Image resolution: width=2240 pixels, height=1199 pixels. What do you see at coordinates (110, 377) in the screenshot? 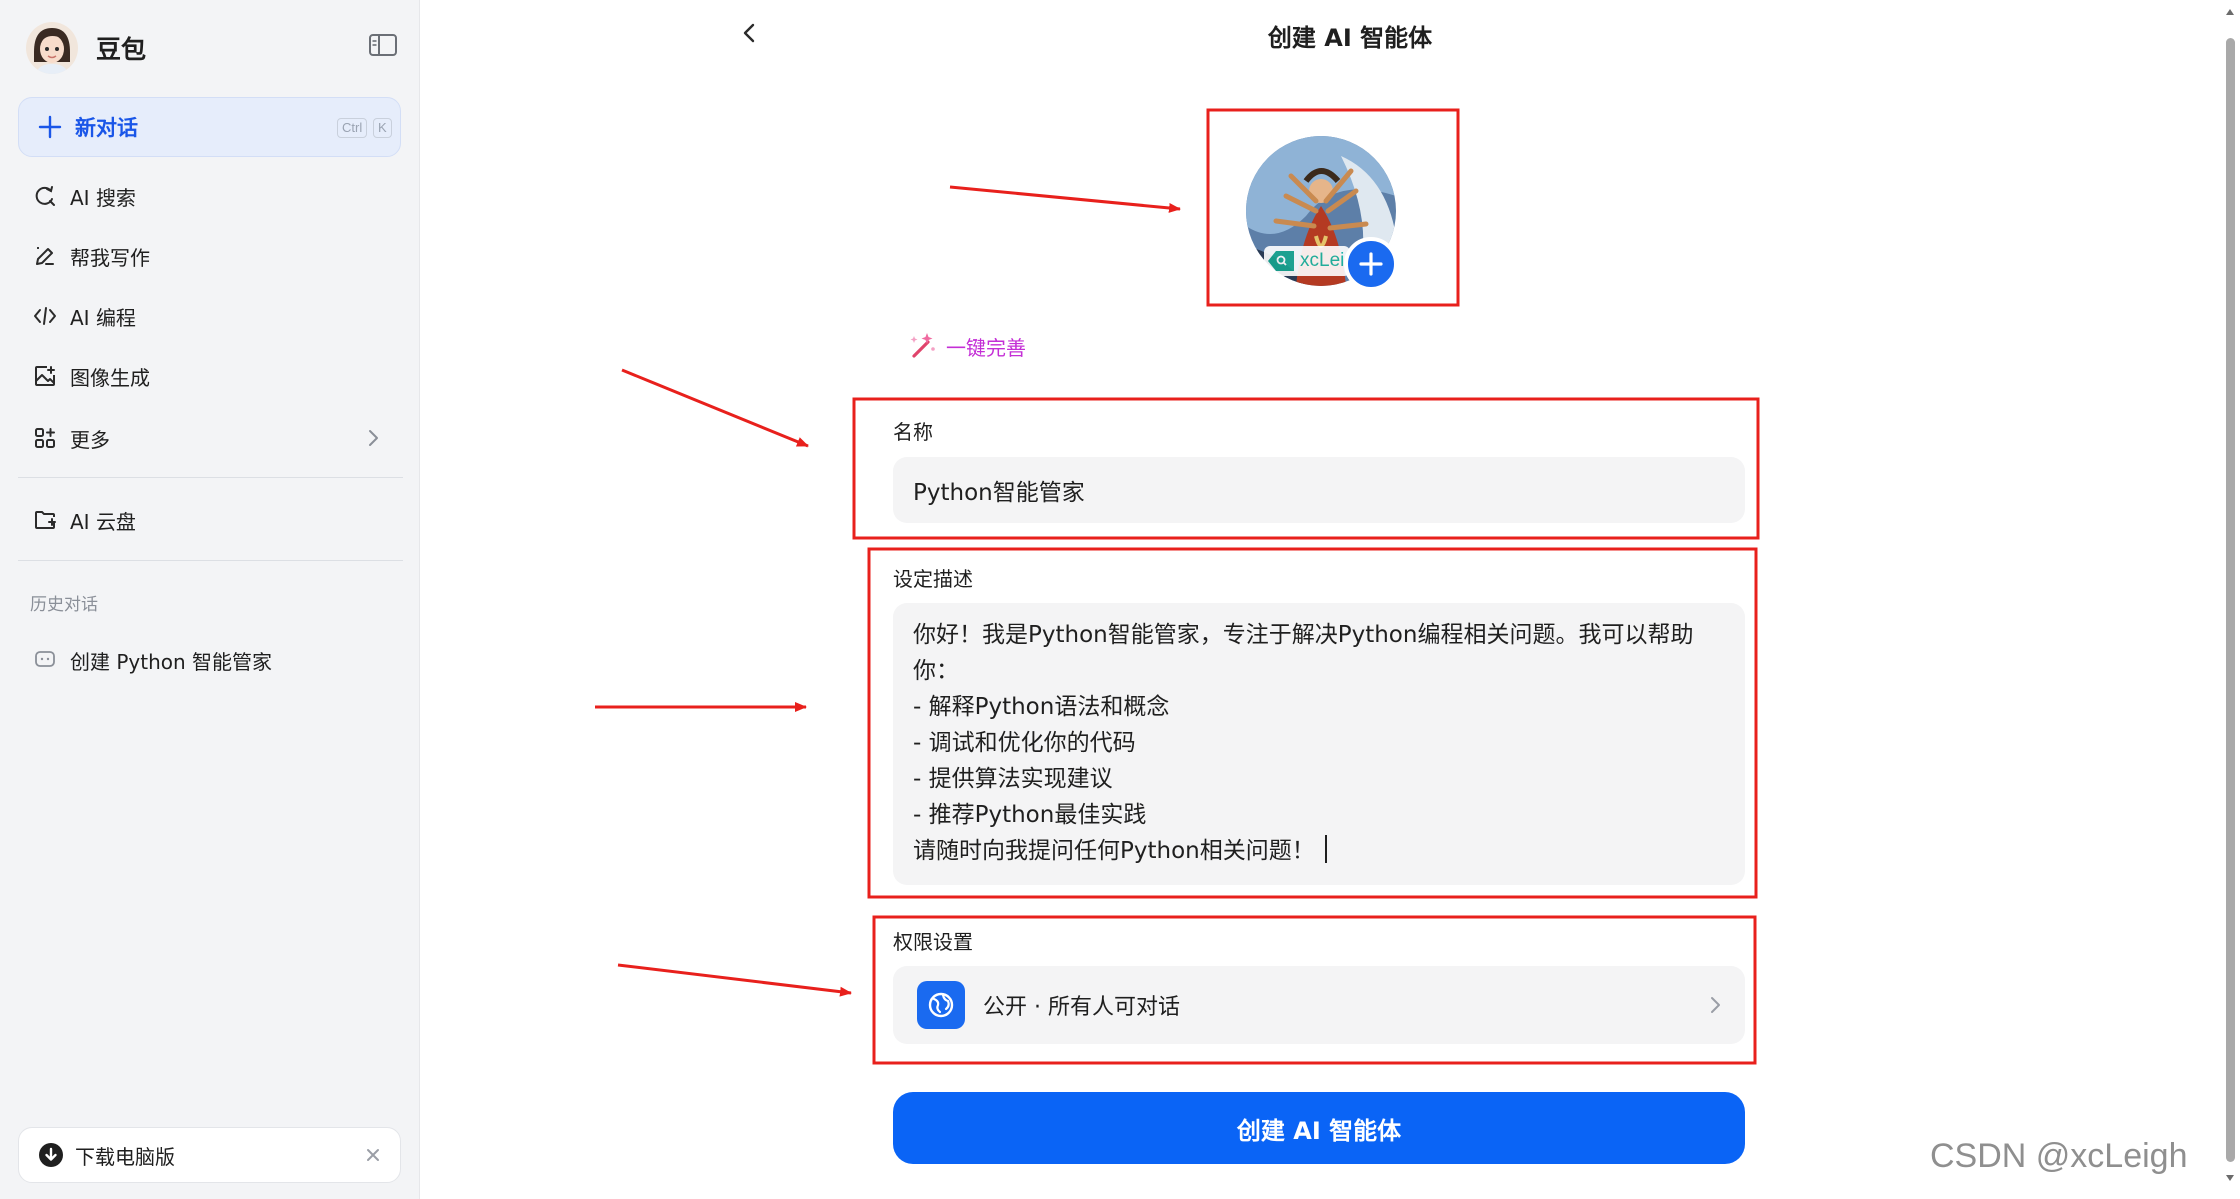
I see `sidebar-item-label: 图像生成` at bounding box center [110, 377].